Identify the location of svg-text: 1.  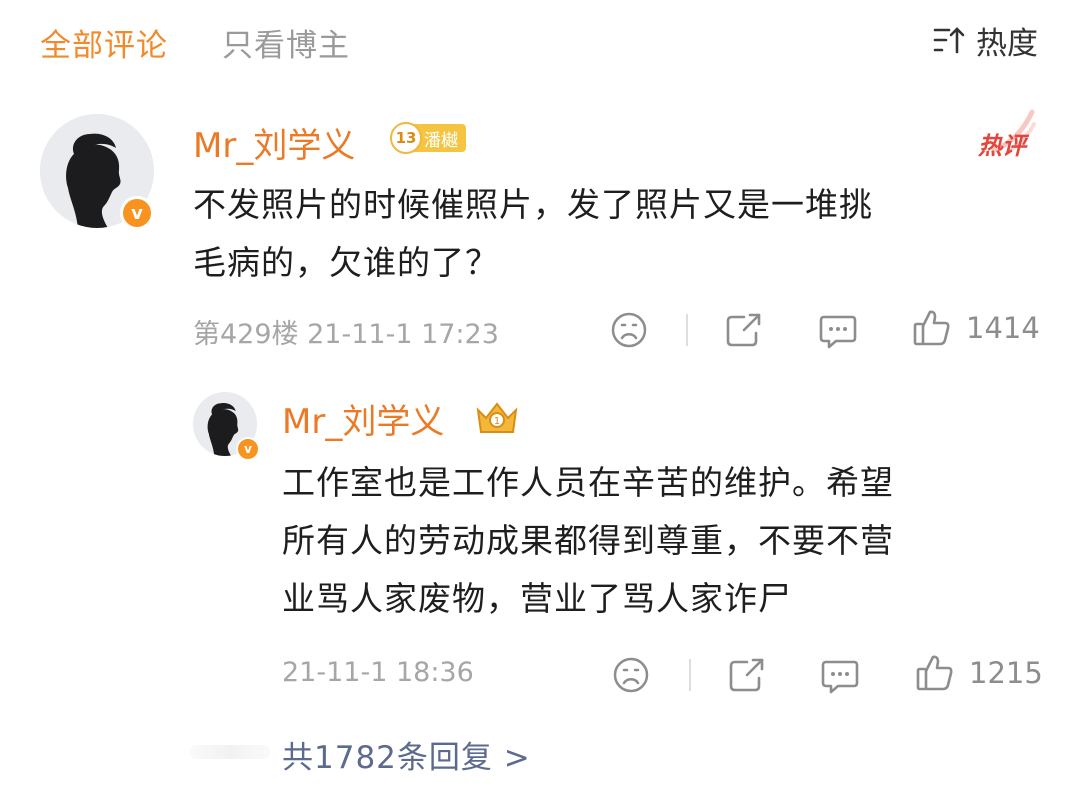
(497, 421).